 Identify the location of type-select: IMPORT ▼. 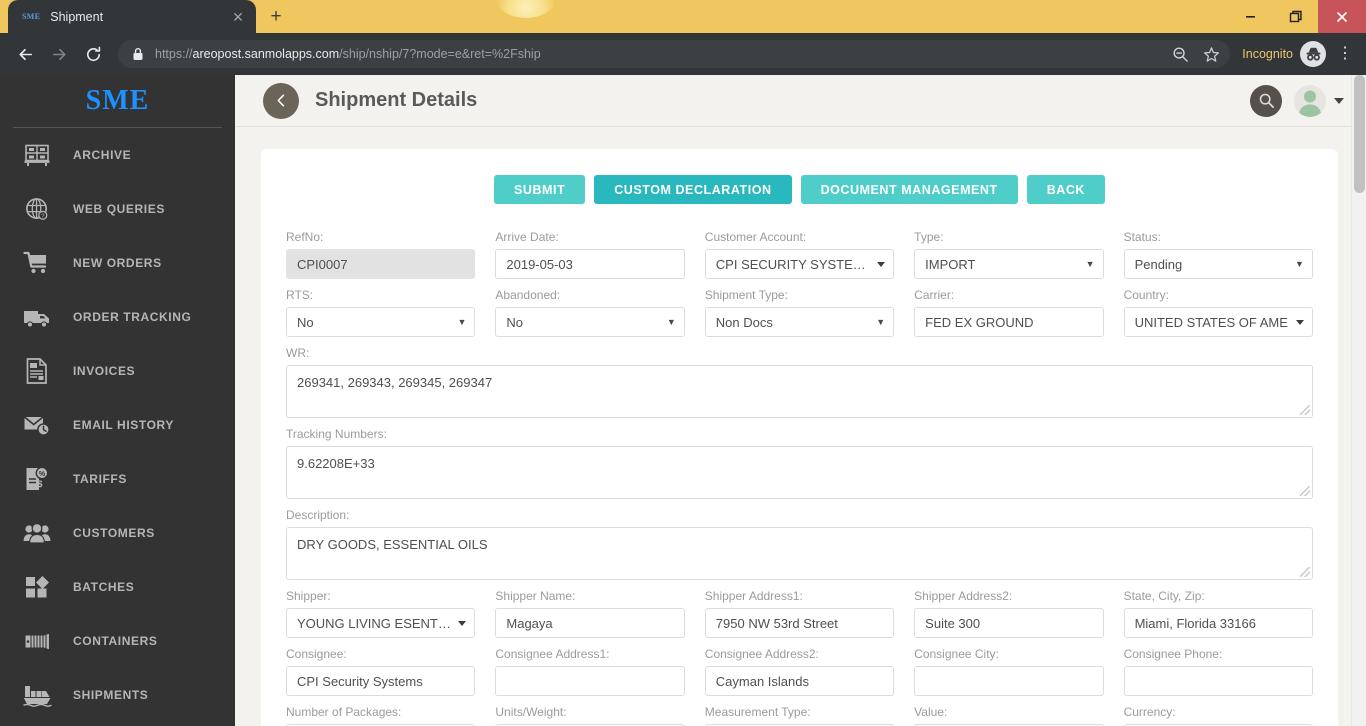
(1009, 264).